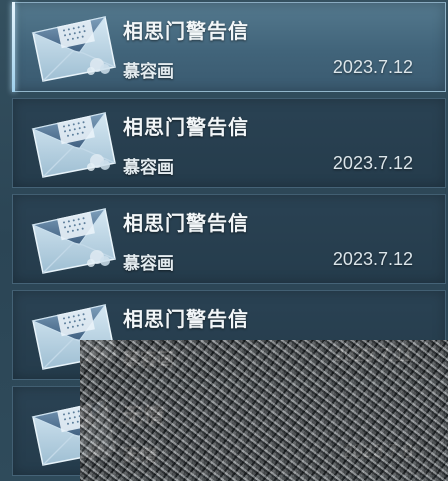 Image resolution: width=448 pixels, height=481 pixels. Describe the element at coordinates (377, 451) in the screenshot. I see `mail-date: 2023.7.8` at that location.